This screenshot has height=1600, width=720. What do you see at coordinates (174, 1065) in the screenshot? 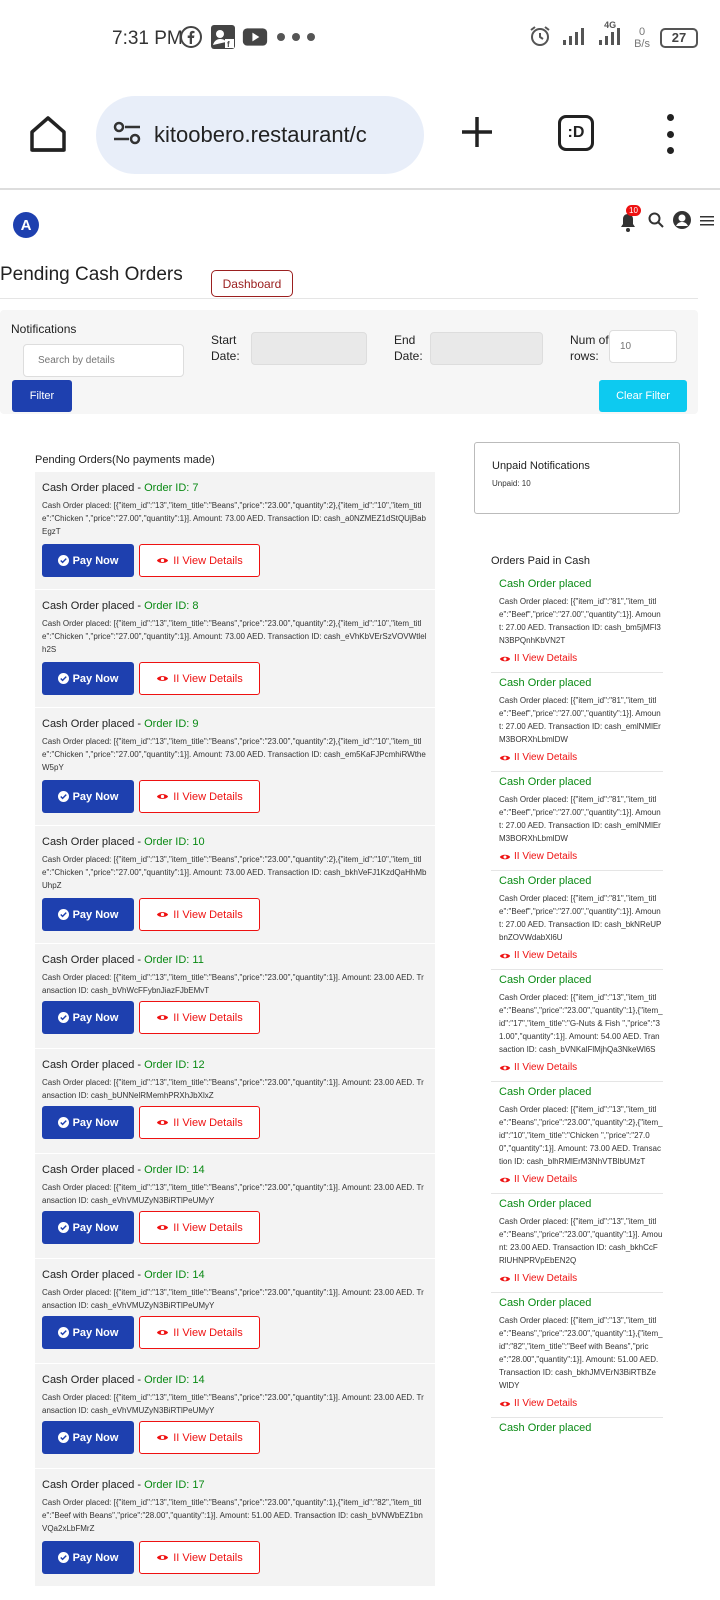
I see `order-id: Order ID: 12` at bounding box center [174, 1065].